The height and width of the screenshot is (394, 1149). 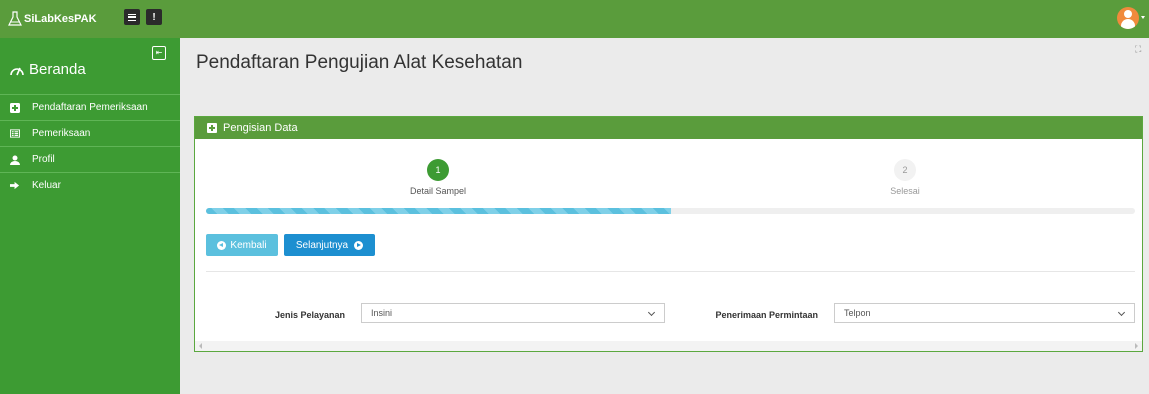 I want to click on scroll-right-icon, so click(x=1136, y=346).